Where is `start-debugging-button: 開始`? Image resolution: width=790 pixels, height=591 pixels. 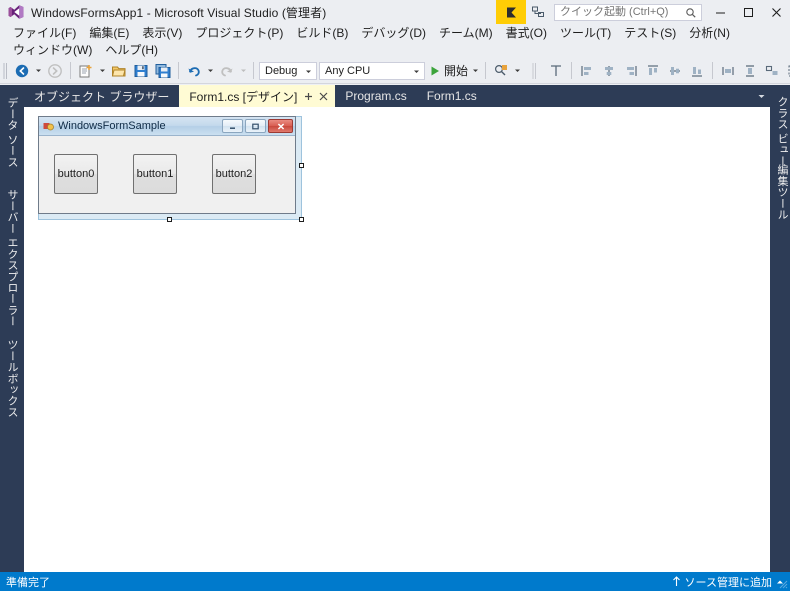
start-debugging-button: 開始 is located at coordinates (448, 71).